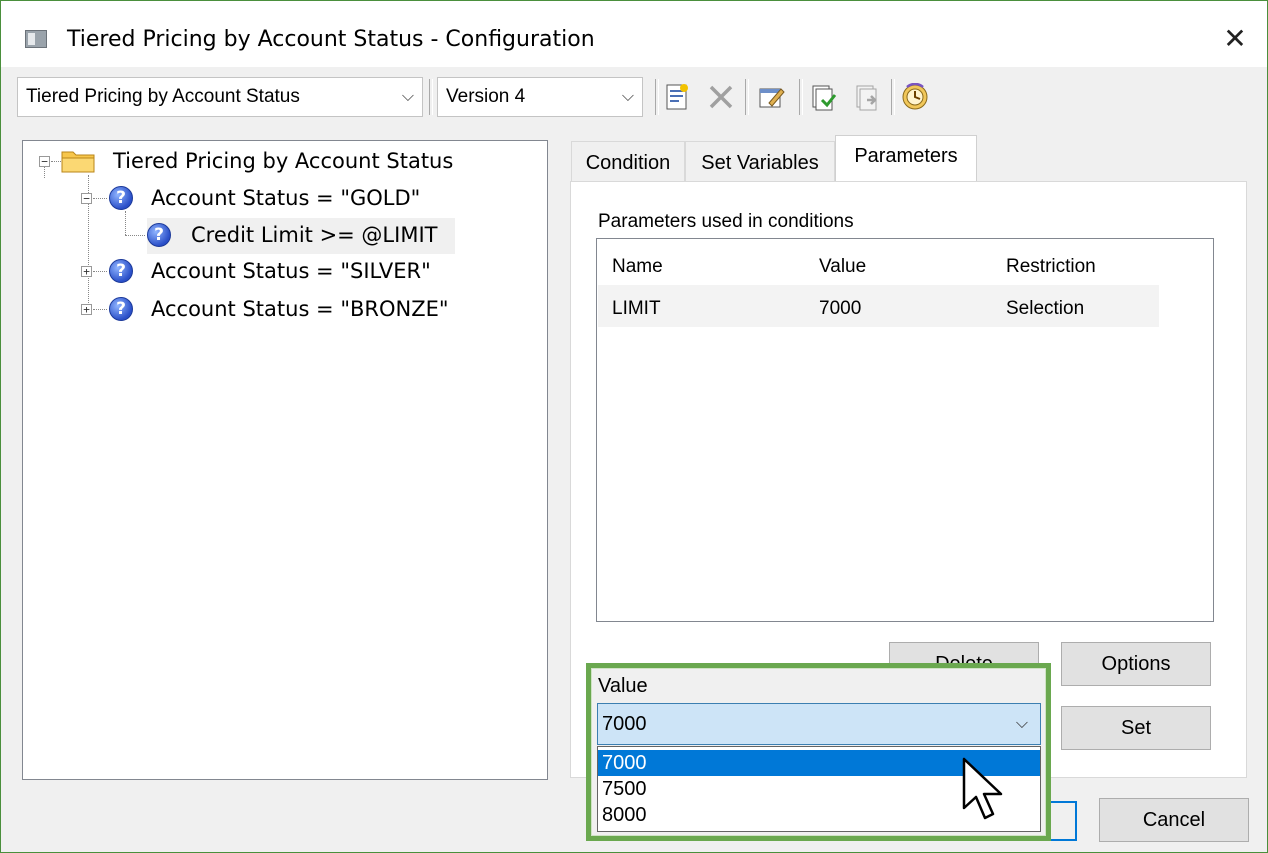  Describe the element at coordinates (86, 309) in the screenshot. I see `expand-bronze-icon: +` at that location.